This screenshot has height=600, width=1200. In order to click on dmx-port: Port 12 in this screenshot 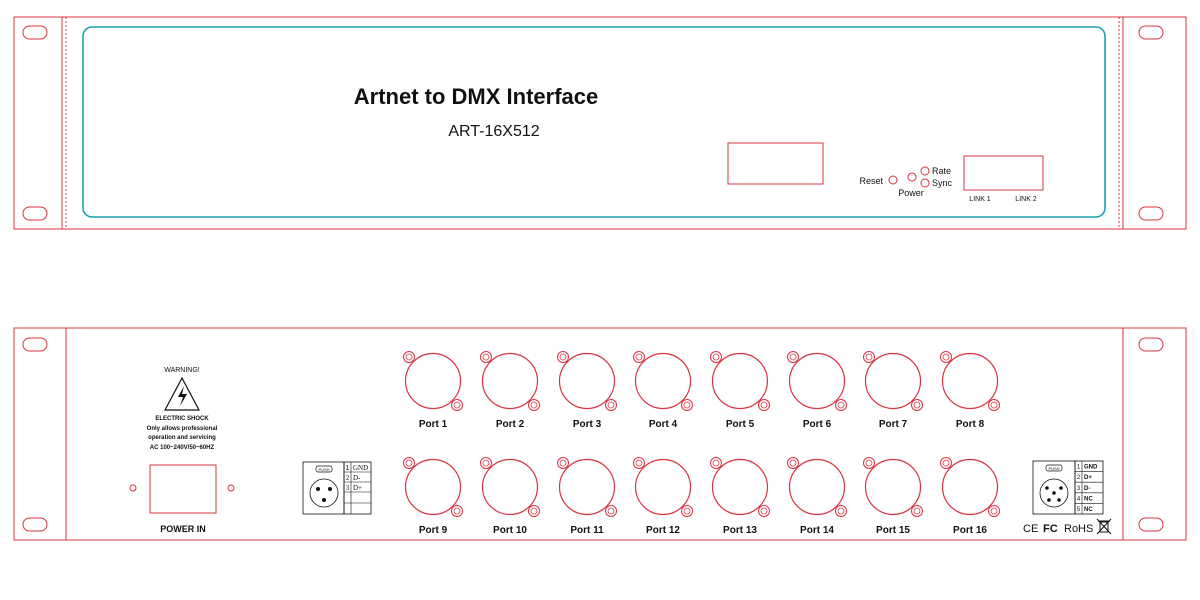, I will do `click(663, 497)`.